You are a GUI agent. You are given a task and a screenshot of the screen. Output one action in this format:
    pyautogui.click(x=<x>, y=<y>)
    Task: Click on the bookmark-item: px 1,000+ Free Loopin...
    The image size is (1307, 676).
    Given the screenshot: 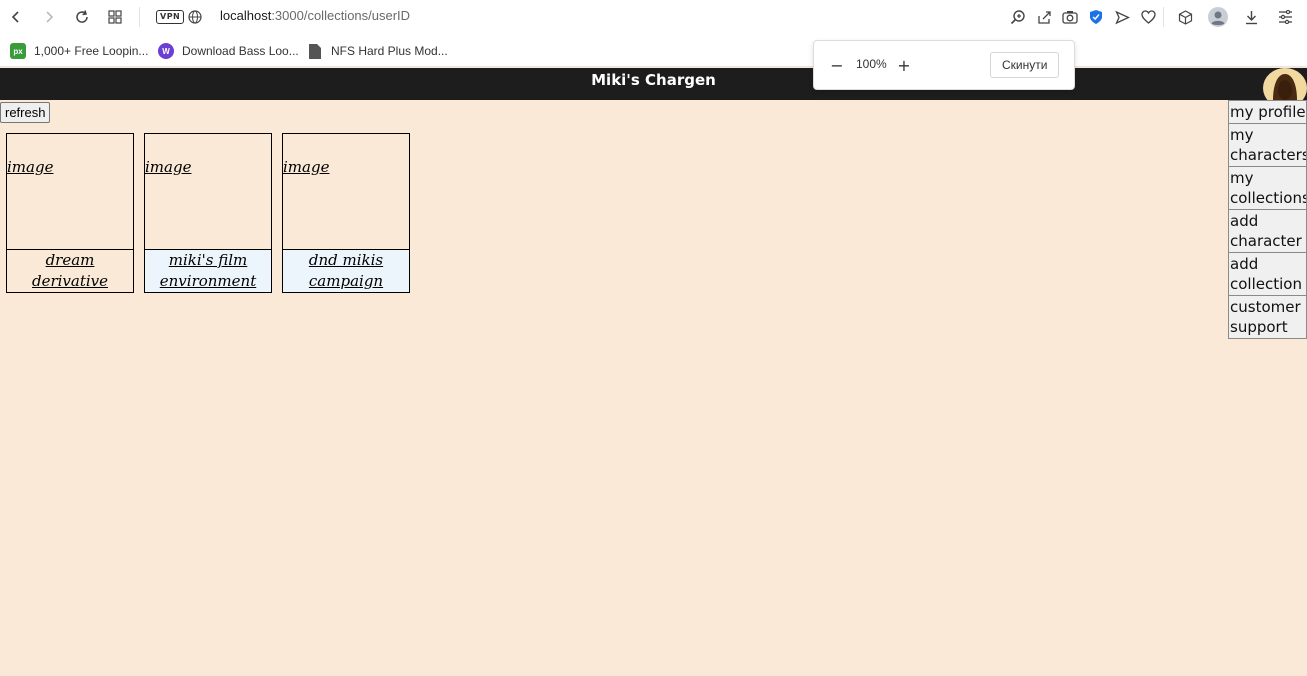 What is the action you would take?
    pyautogui.click(x=79, y=51)
    